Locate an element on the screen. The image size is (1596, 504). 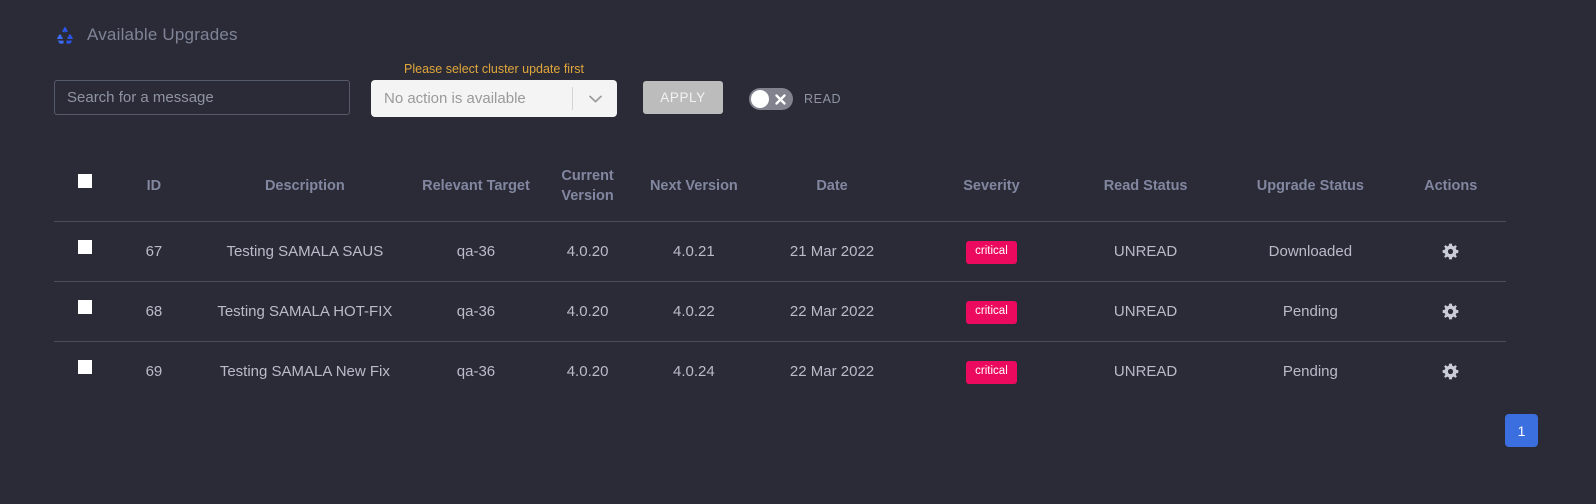
cell-date: 21 Mar 2022 is located at coordinates (832, 251).